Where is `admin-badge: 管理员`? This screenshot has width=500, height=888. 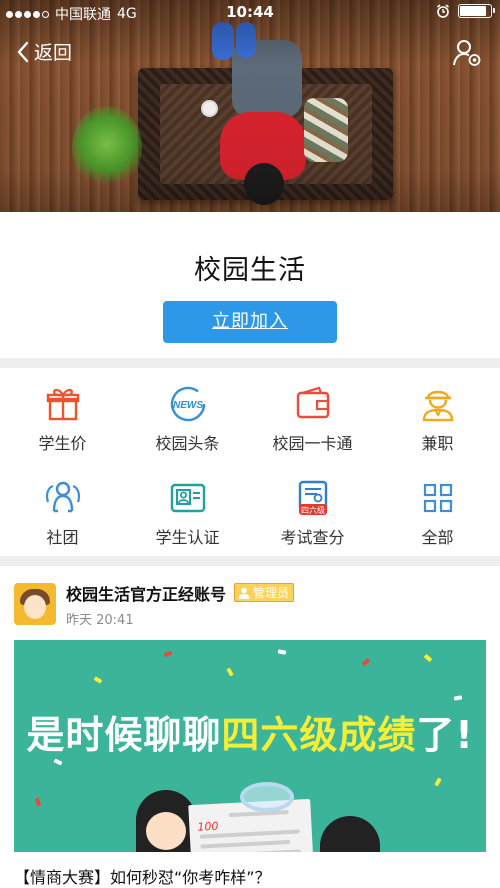 admin-badge: 管理员 is located at coordinates (264, 592).